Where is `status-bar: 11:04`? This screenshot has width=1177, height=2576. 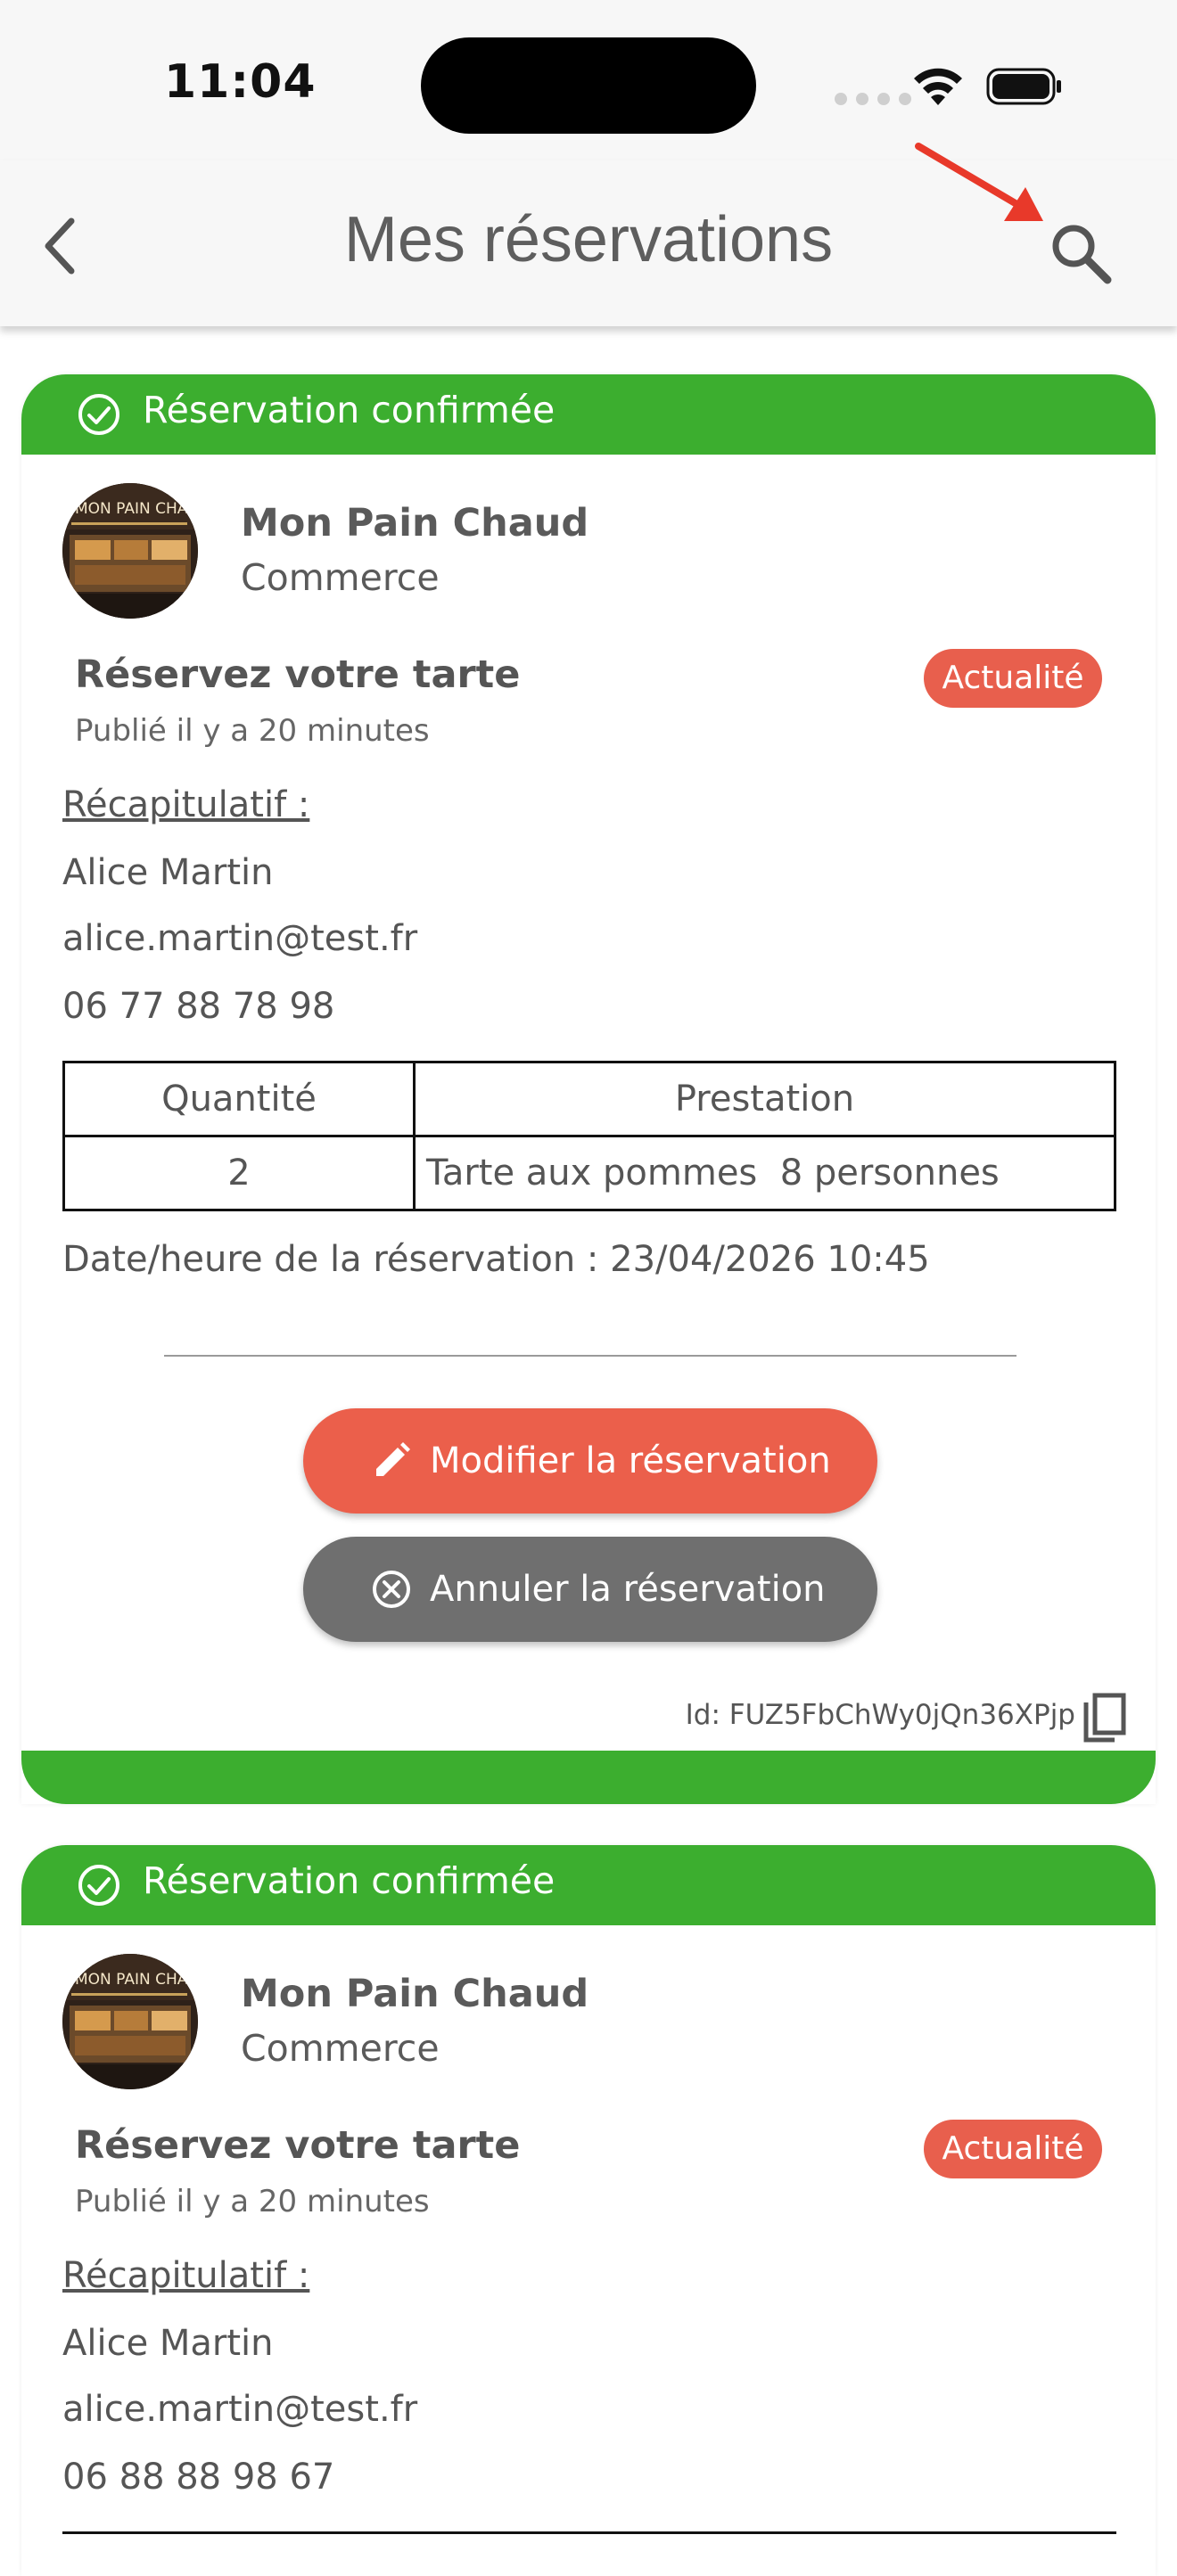 status-bar: 11:04 is located at coordinates (588, 80).